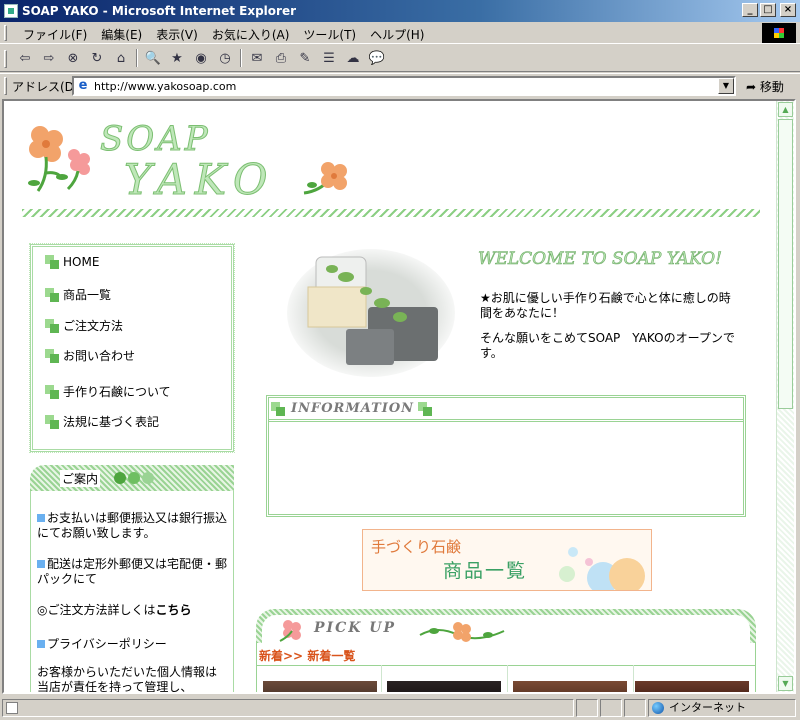  Describe the element at coordinates (111, 422) in the screenshot. I see `nav-label: 法規に基づく表記` at that location.